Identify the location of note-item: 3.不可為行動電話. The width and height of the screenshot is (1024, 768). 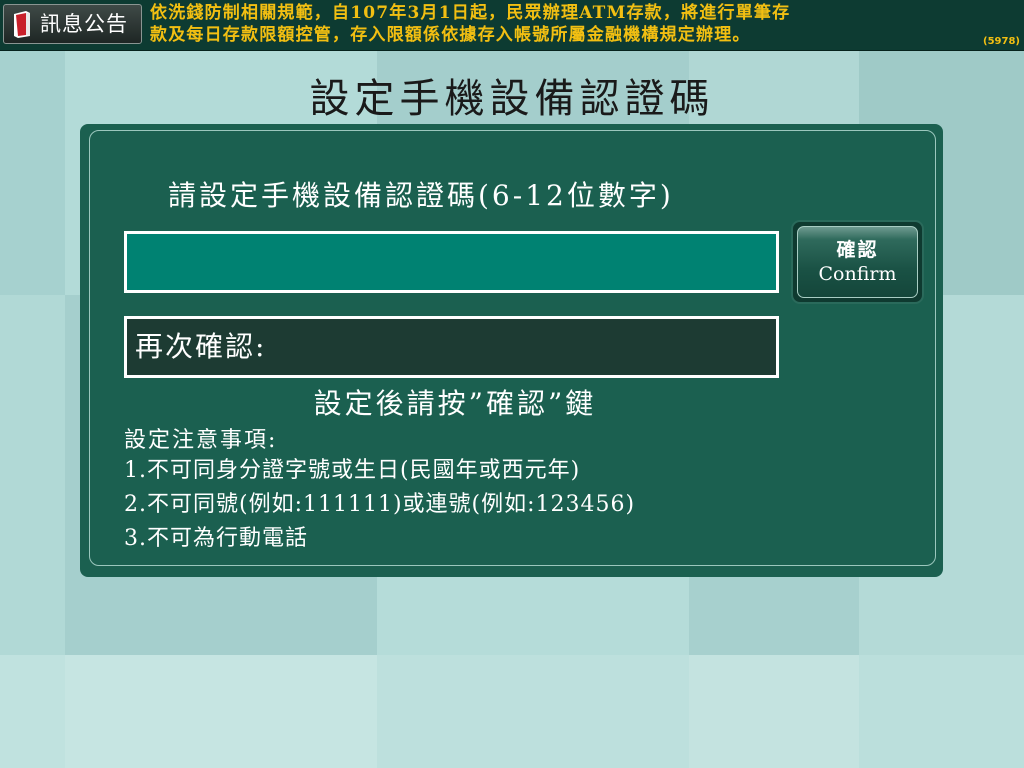
(216, 538).